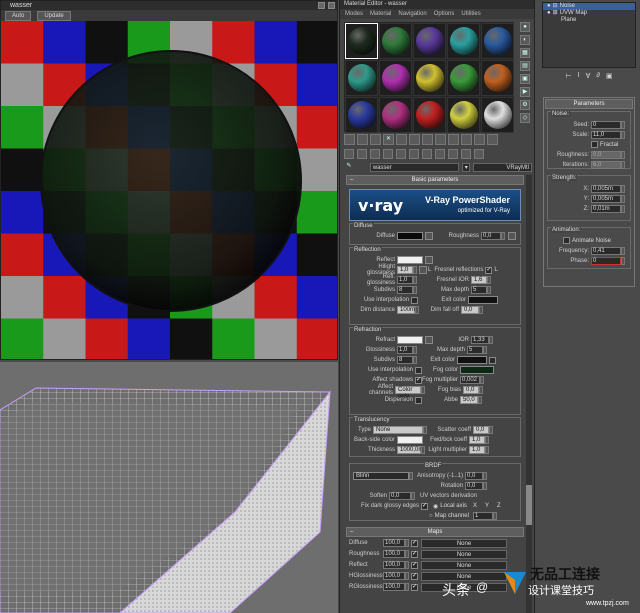  Describe the element at coordinates (485, 476) in the screenshot. I see `anisotropy-spinner` at that location.